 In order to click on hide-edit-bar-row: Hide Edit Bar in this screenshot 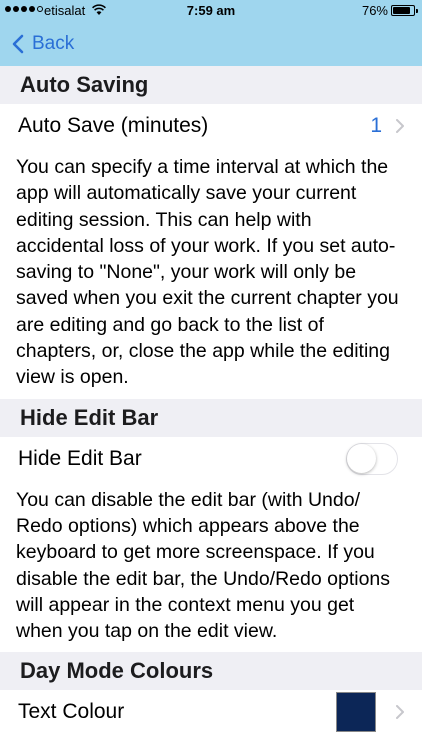, I will do `click(211, 459)`.